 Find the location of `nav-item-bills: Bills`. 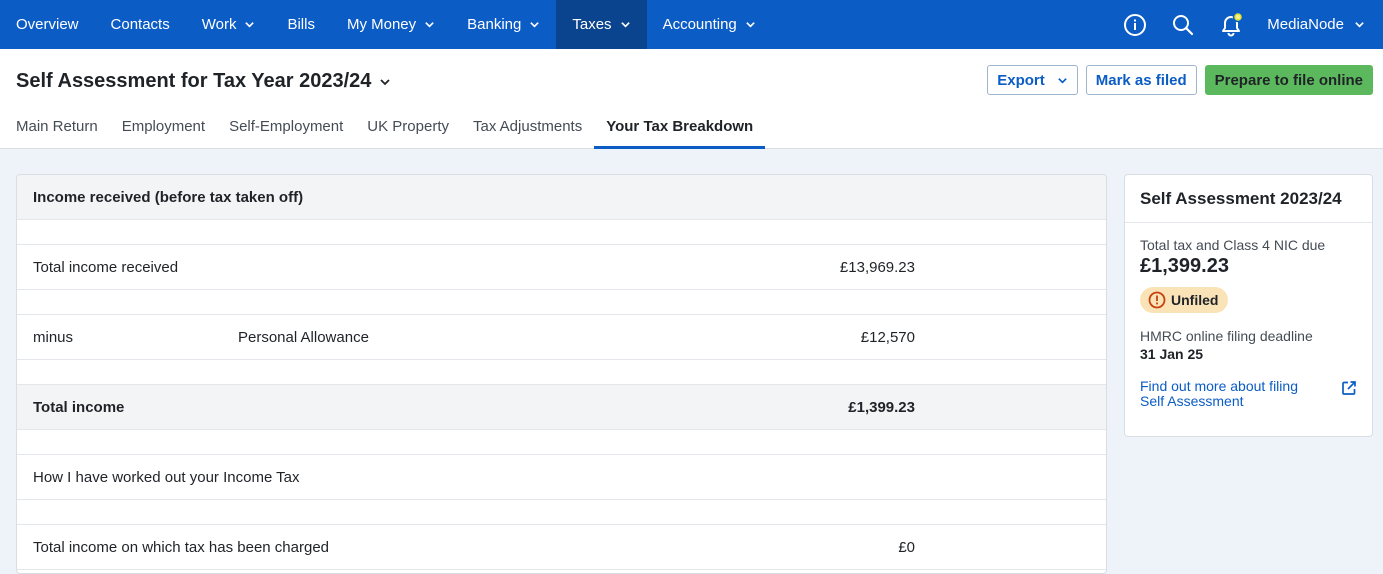

nav-item-bills: Bills is located at coordinates (301, 24).